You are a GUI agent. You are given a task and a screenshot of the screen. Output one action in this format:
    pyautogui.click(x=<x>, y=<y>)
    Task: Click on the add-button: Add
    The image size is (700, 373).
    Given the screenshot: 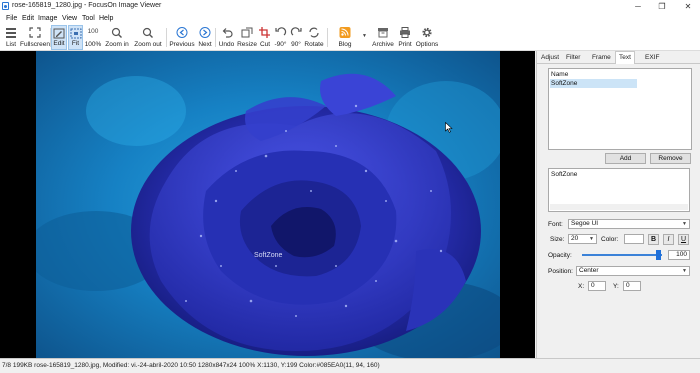 What is the action you would take?
    pyautogui.click(x=625, y=158)
    